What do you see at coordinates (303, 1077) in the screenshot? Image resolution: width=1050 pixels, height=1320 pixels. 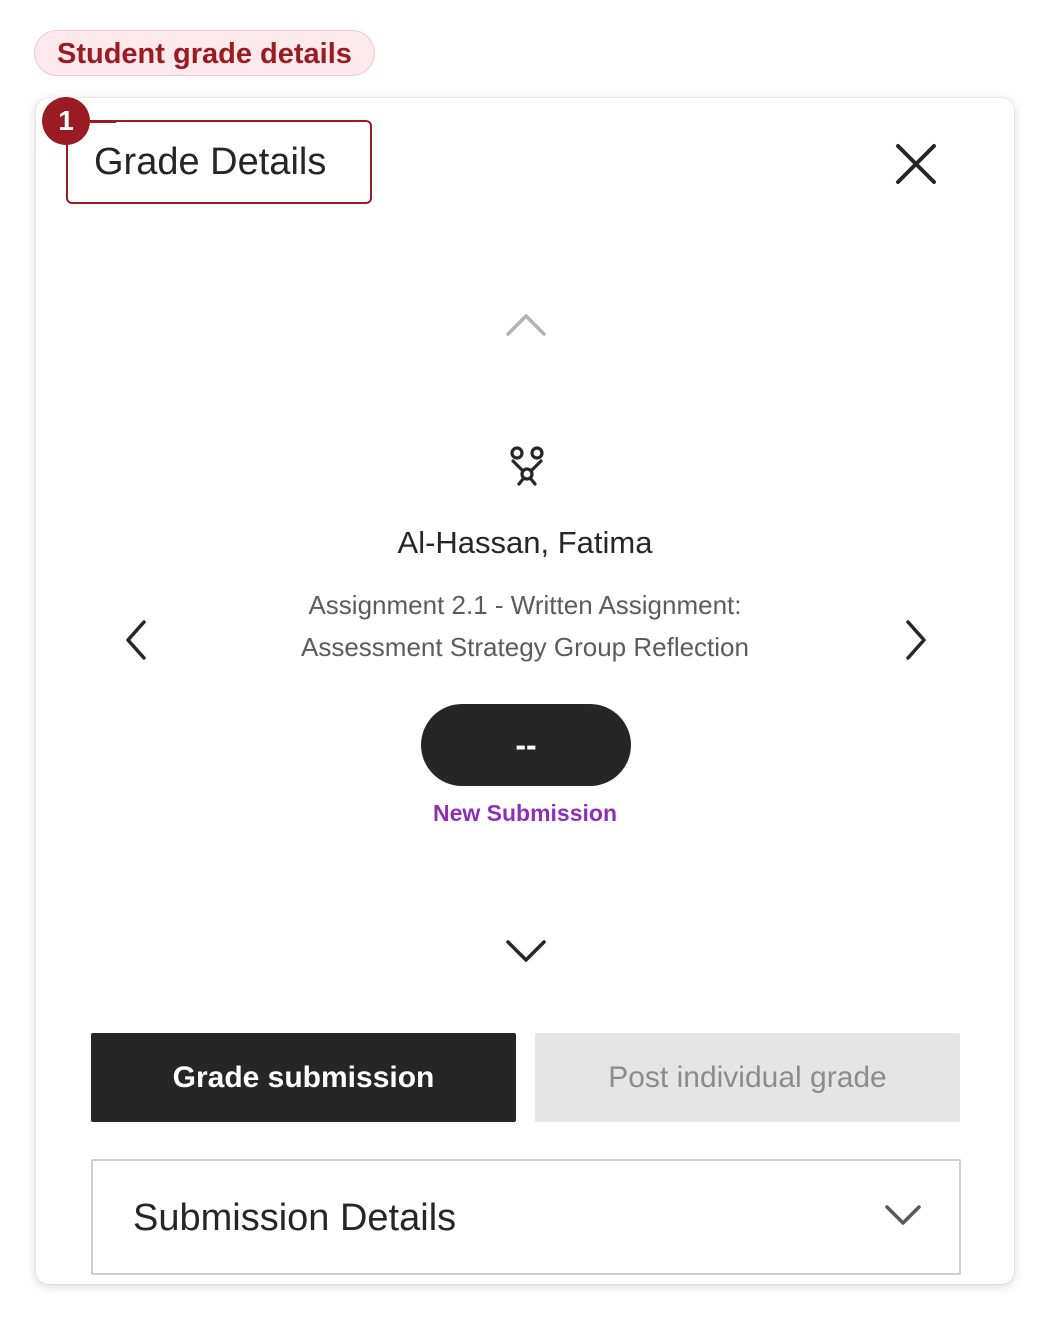 I see `grade-submission-button: Grade submission` at bounding box center [303, 1077].